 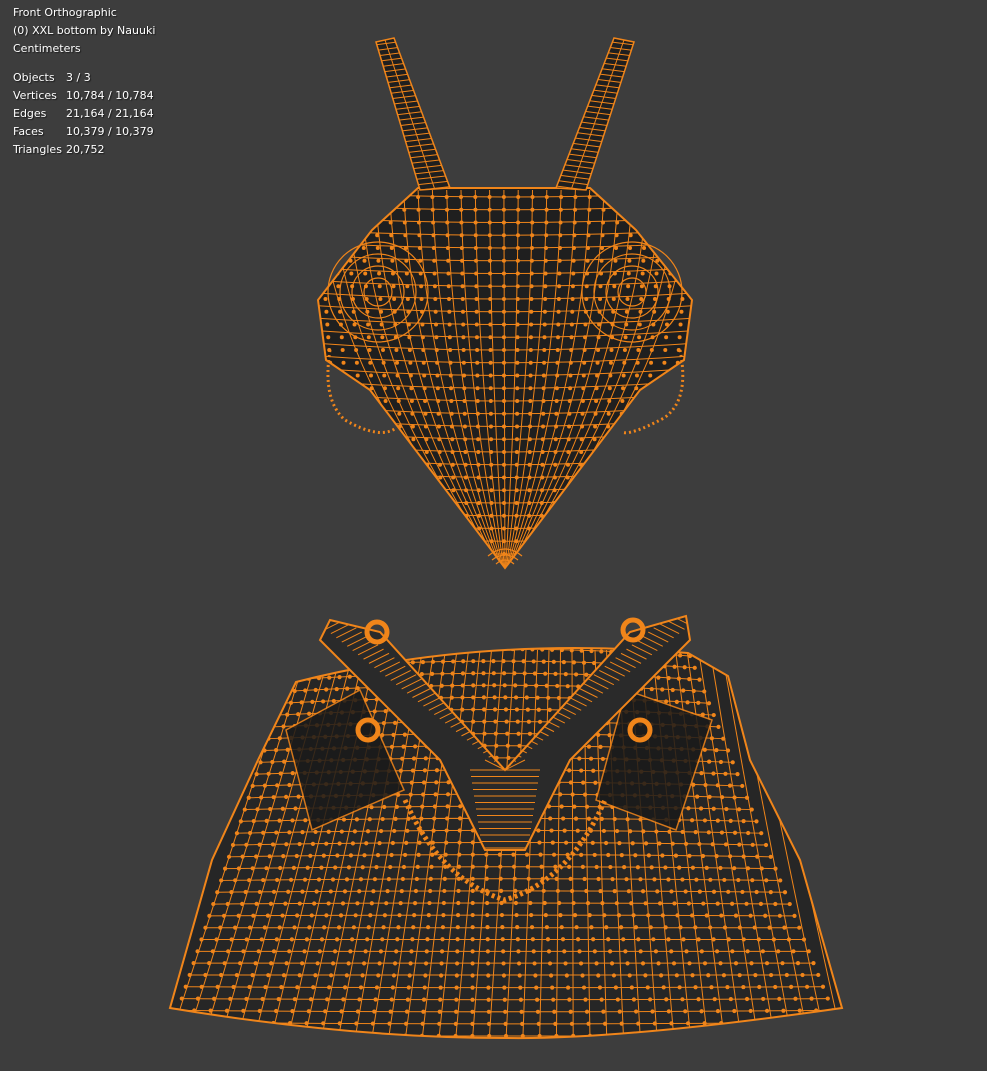 I want to click on wire-edge, so click(x=410, y=114).